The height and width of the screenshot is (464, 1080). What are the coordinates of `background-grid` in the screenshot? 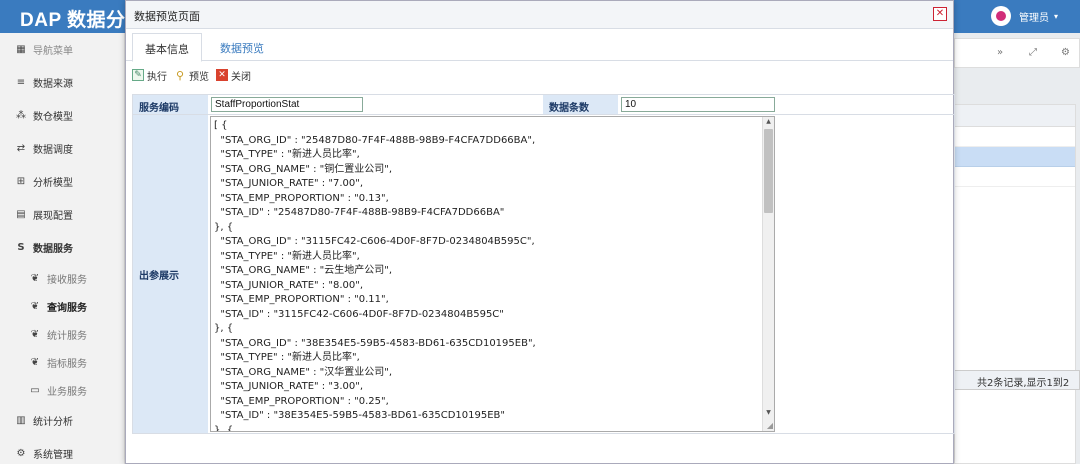 It's located at (1015, 284).